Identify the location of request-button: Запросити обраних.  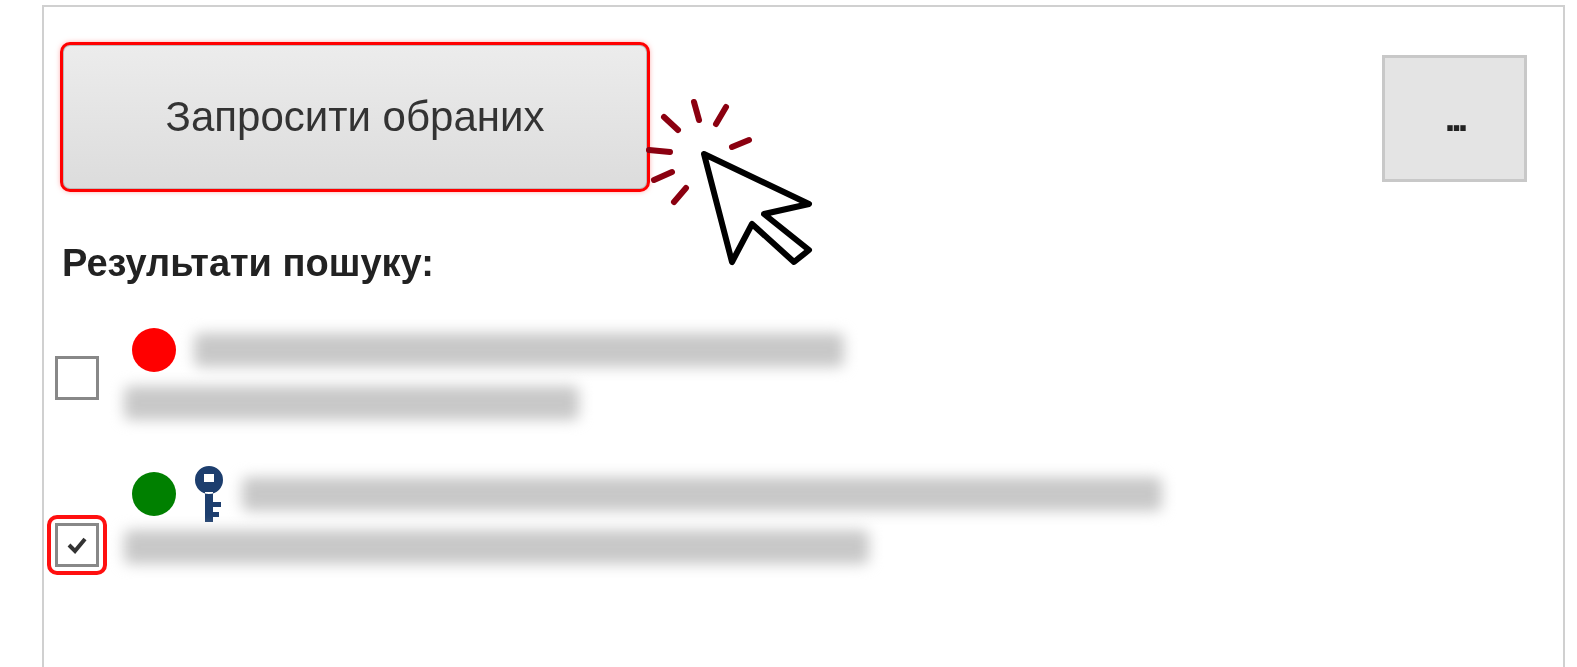
(355, 117).